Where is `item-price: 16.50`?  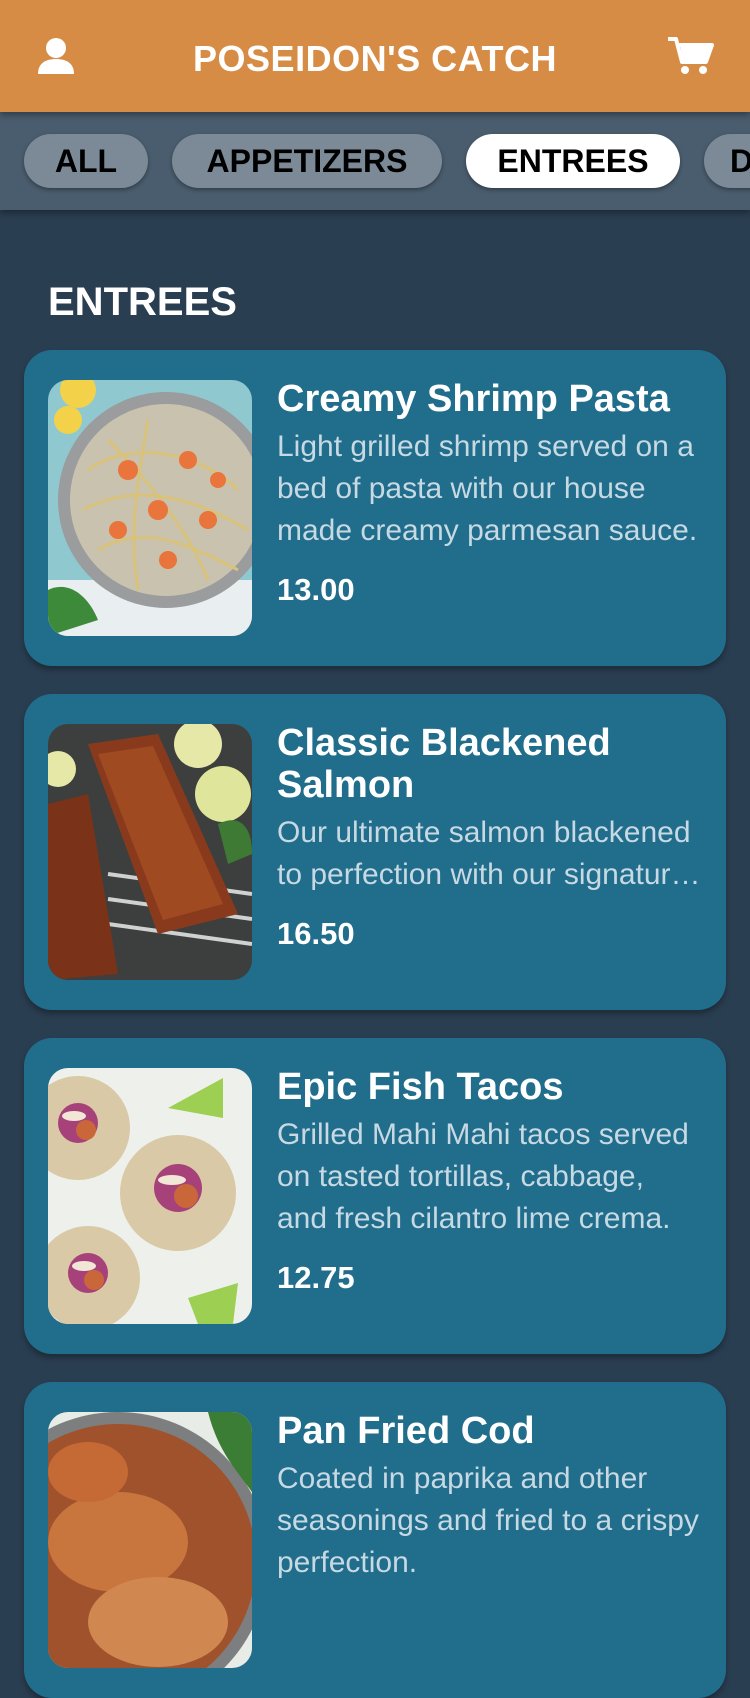
item-price: 16.50 is located at coordinates (316, 933).